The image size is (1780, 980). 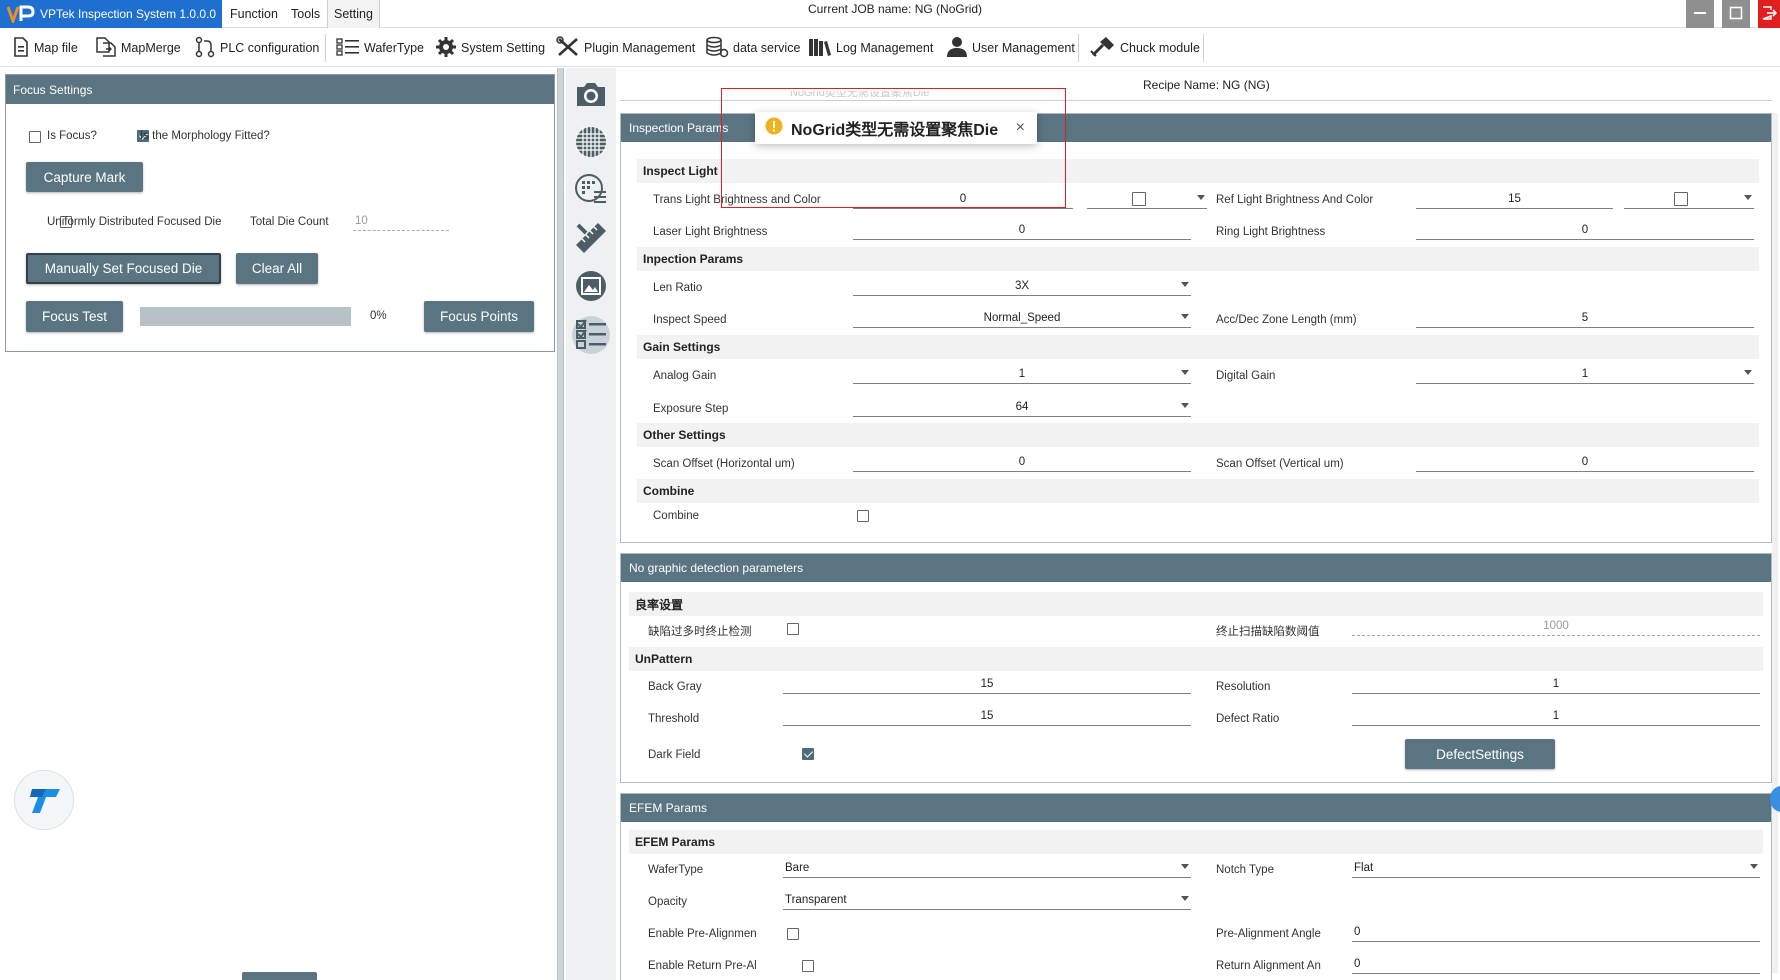 What do you see at coordinates (380, 48) in the screenshot?
I see `wafertype-button: WaferType` at bounding box center [380, 48].